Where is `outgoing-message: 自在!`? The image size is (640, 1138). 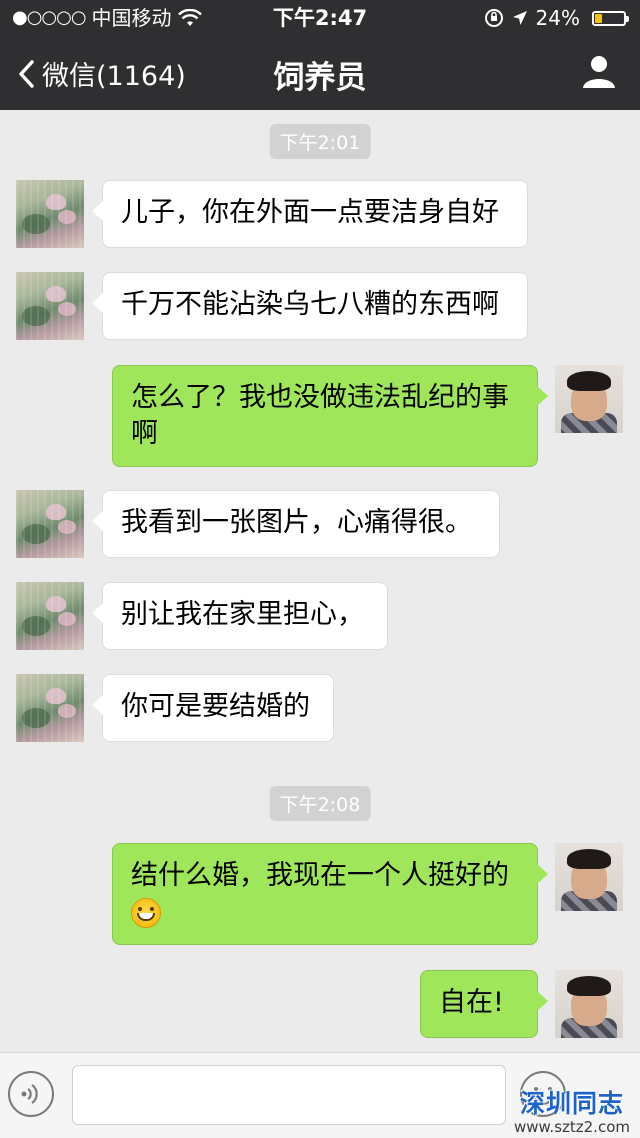
outgoing-message: 自在! is located at coordinates (484, 1004).